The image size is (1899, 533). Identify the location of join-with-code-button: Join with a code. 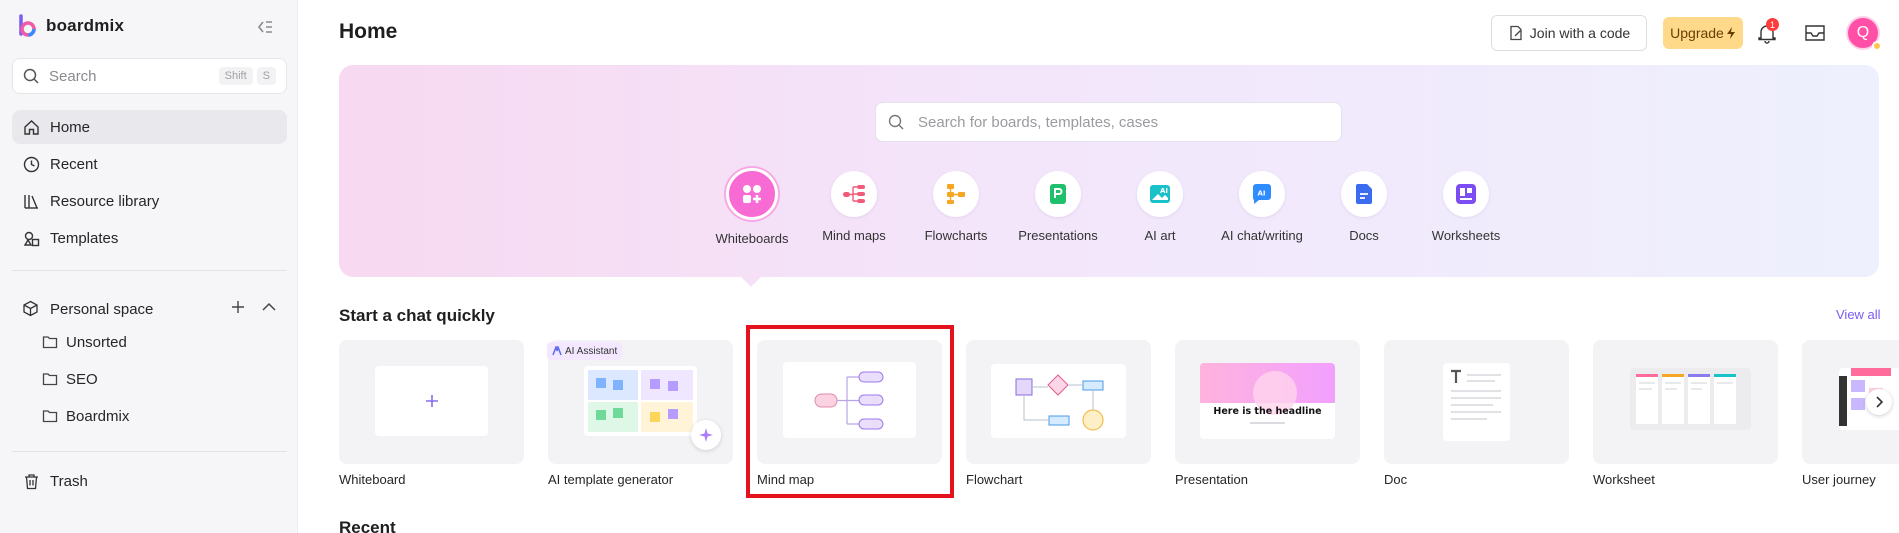
(1569, 33).